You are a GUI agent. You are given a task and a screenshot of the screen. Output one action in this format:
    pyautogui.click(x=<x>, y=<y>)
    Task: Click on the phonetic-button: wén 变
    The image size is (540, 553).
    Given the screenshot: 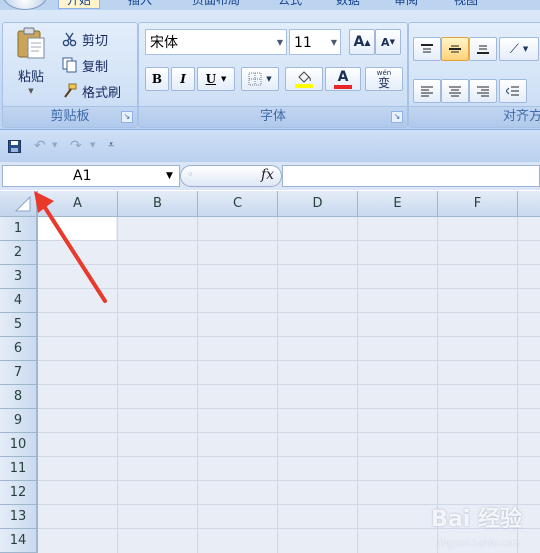 What is the action you would take?
    pyautogui.click(x=384, y=79)
    